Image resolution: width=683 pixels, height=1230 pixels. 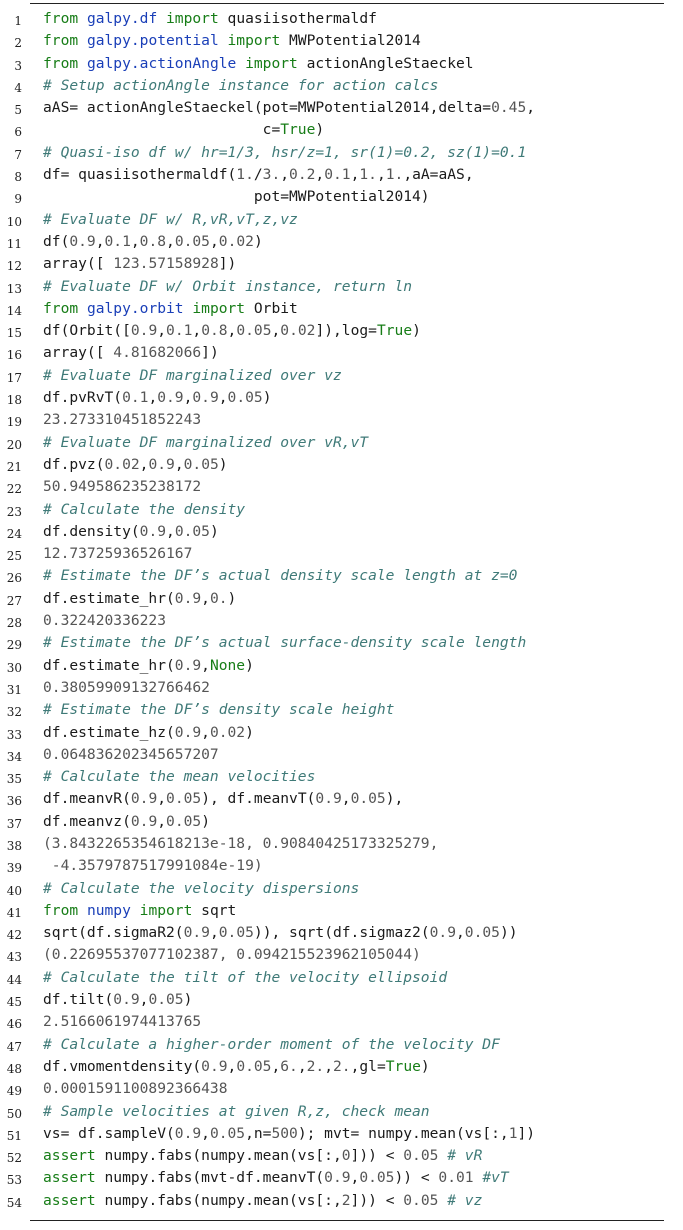 I want to click on code-line: 37 df.meanvz(0.9,0.05), so click(x=341, y=822).